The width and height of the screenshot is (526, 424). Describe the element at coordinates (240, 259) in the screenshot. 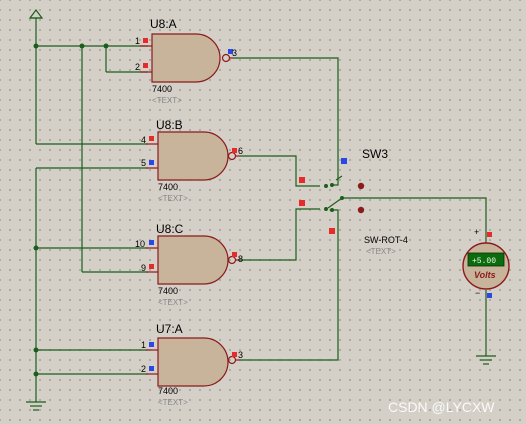

I see `pin-number: 8` at that location.